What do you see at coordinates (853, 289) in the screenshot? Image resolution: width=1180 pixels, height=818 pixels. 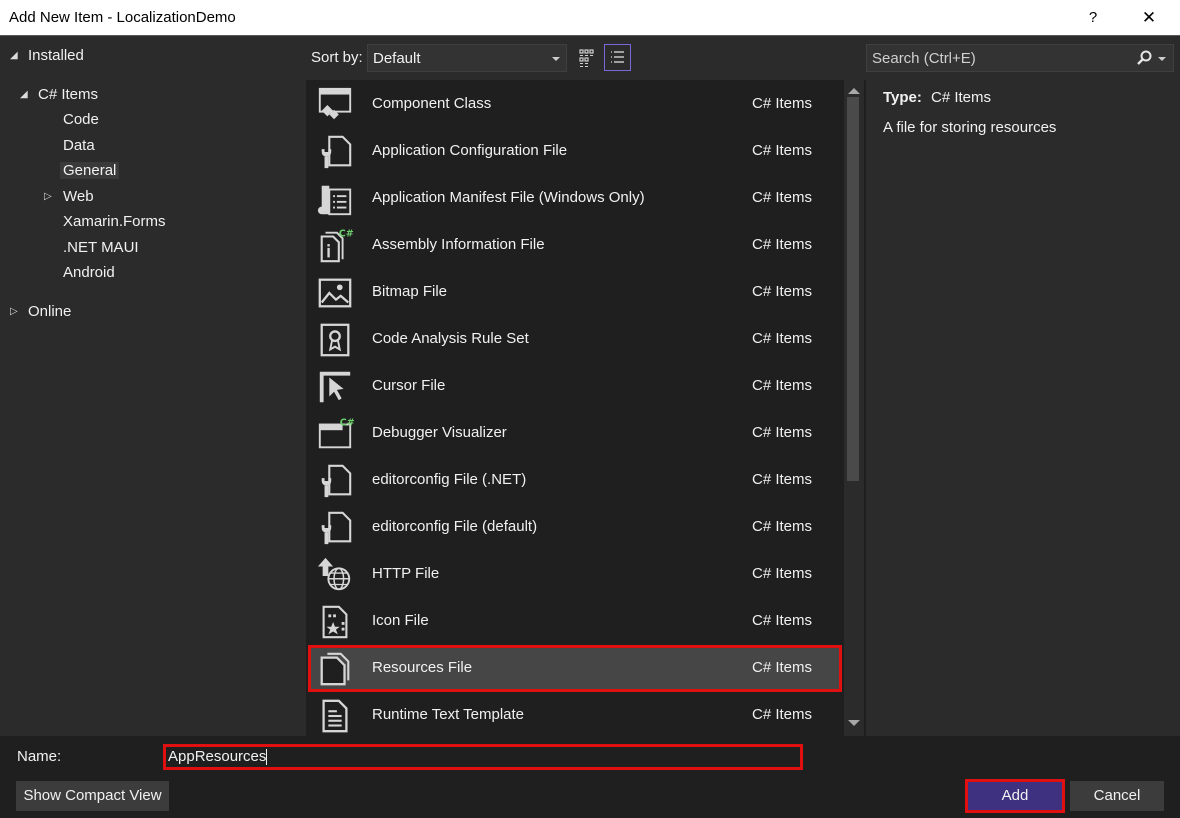 I see `scrollbar-thumb` at bounding box center [853, 289].